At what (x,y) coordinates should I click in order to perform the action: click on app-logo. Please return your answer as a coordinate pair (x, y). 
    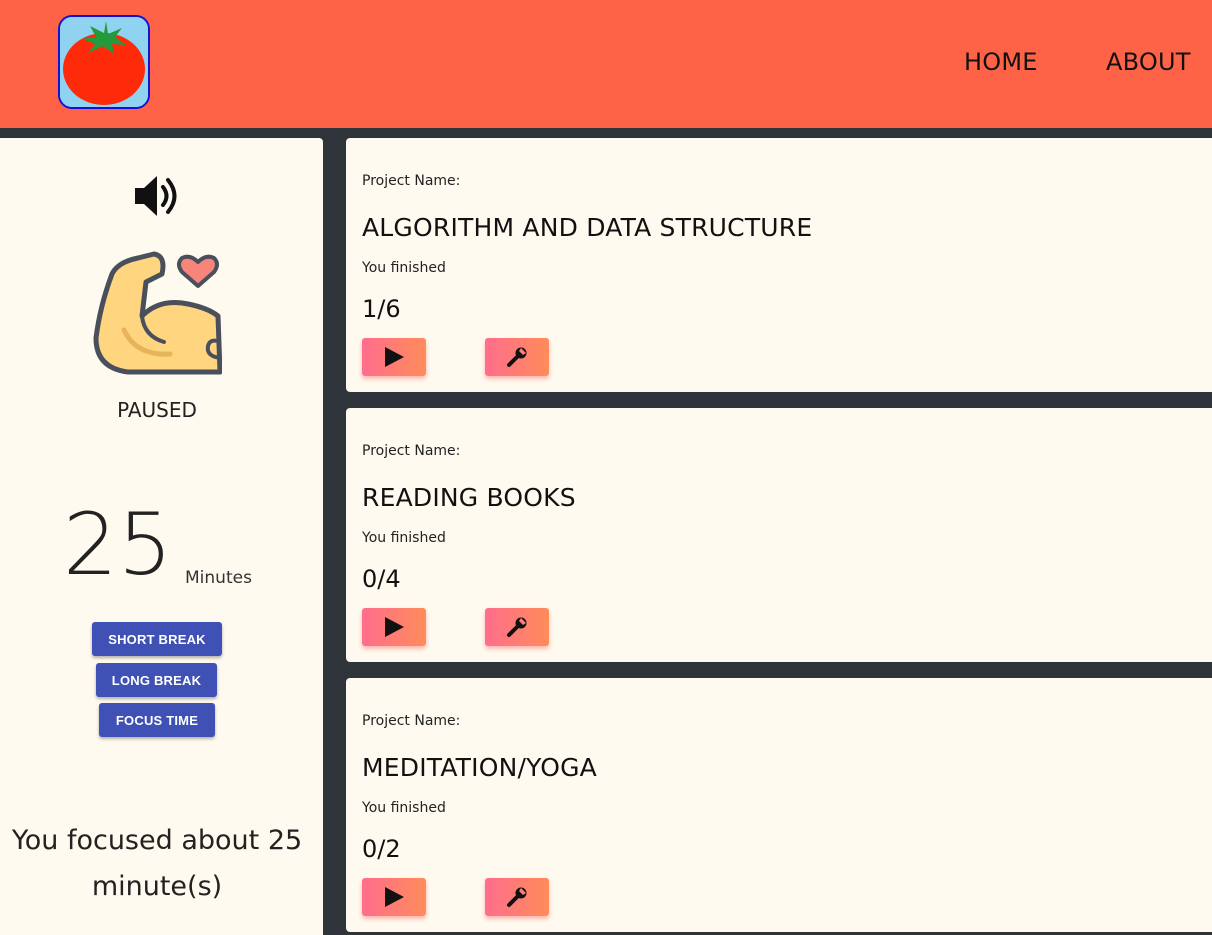
    Looking at the image, I should click on (104, 62).